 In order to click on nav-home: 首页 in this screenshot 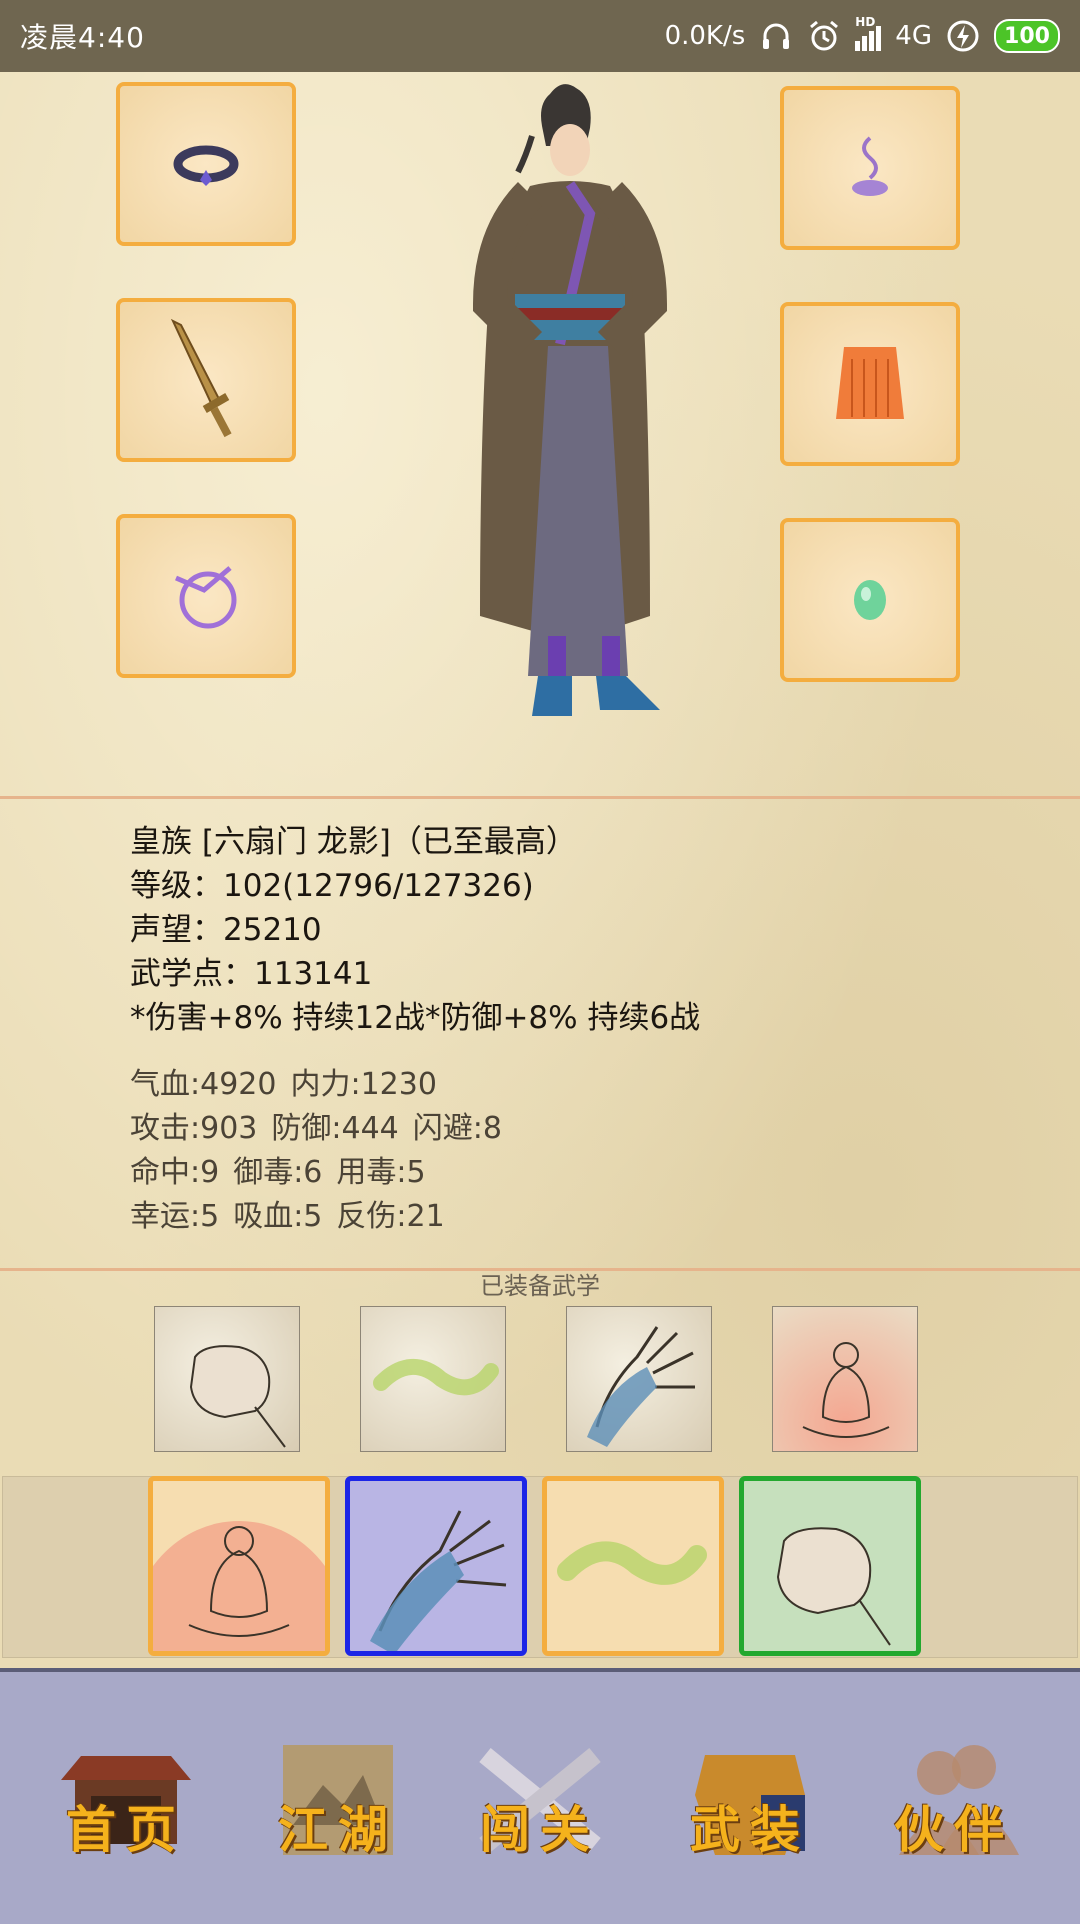, I will do `click(126, 1800)`.